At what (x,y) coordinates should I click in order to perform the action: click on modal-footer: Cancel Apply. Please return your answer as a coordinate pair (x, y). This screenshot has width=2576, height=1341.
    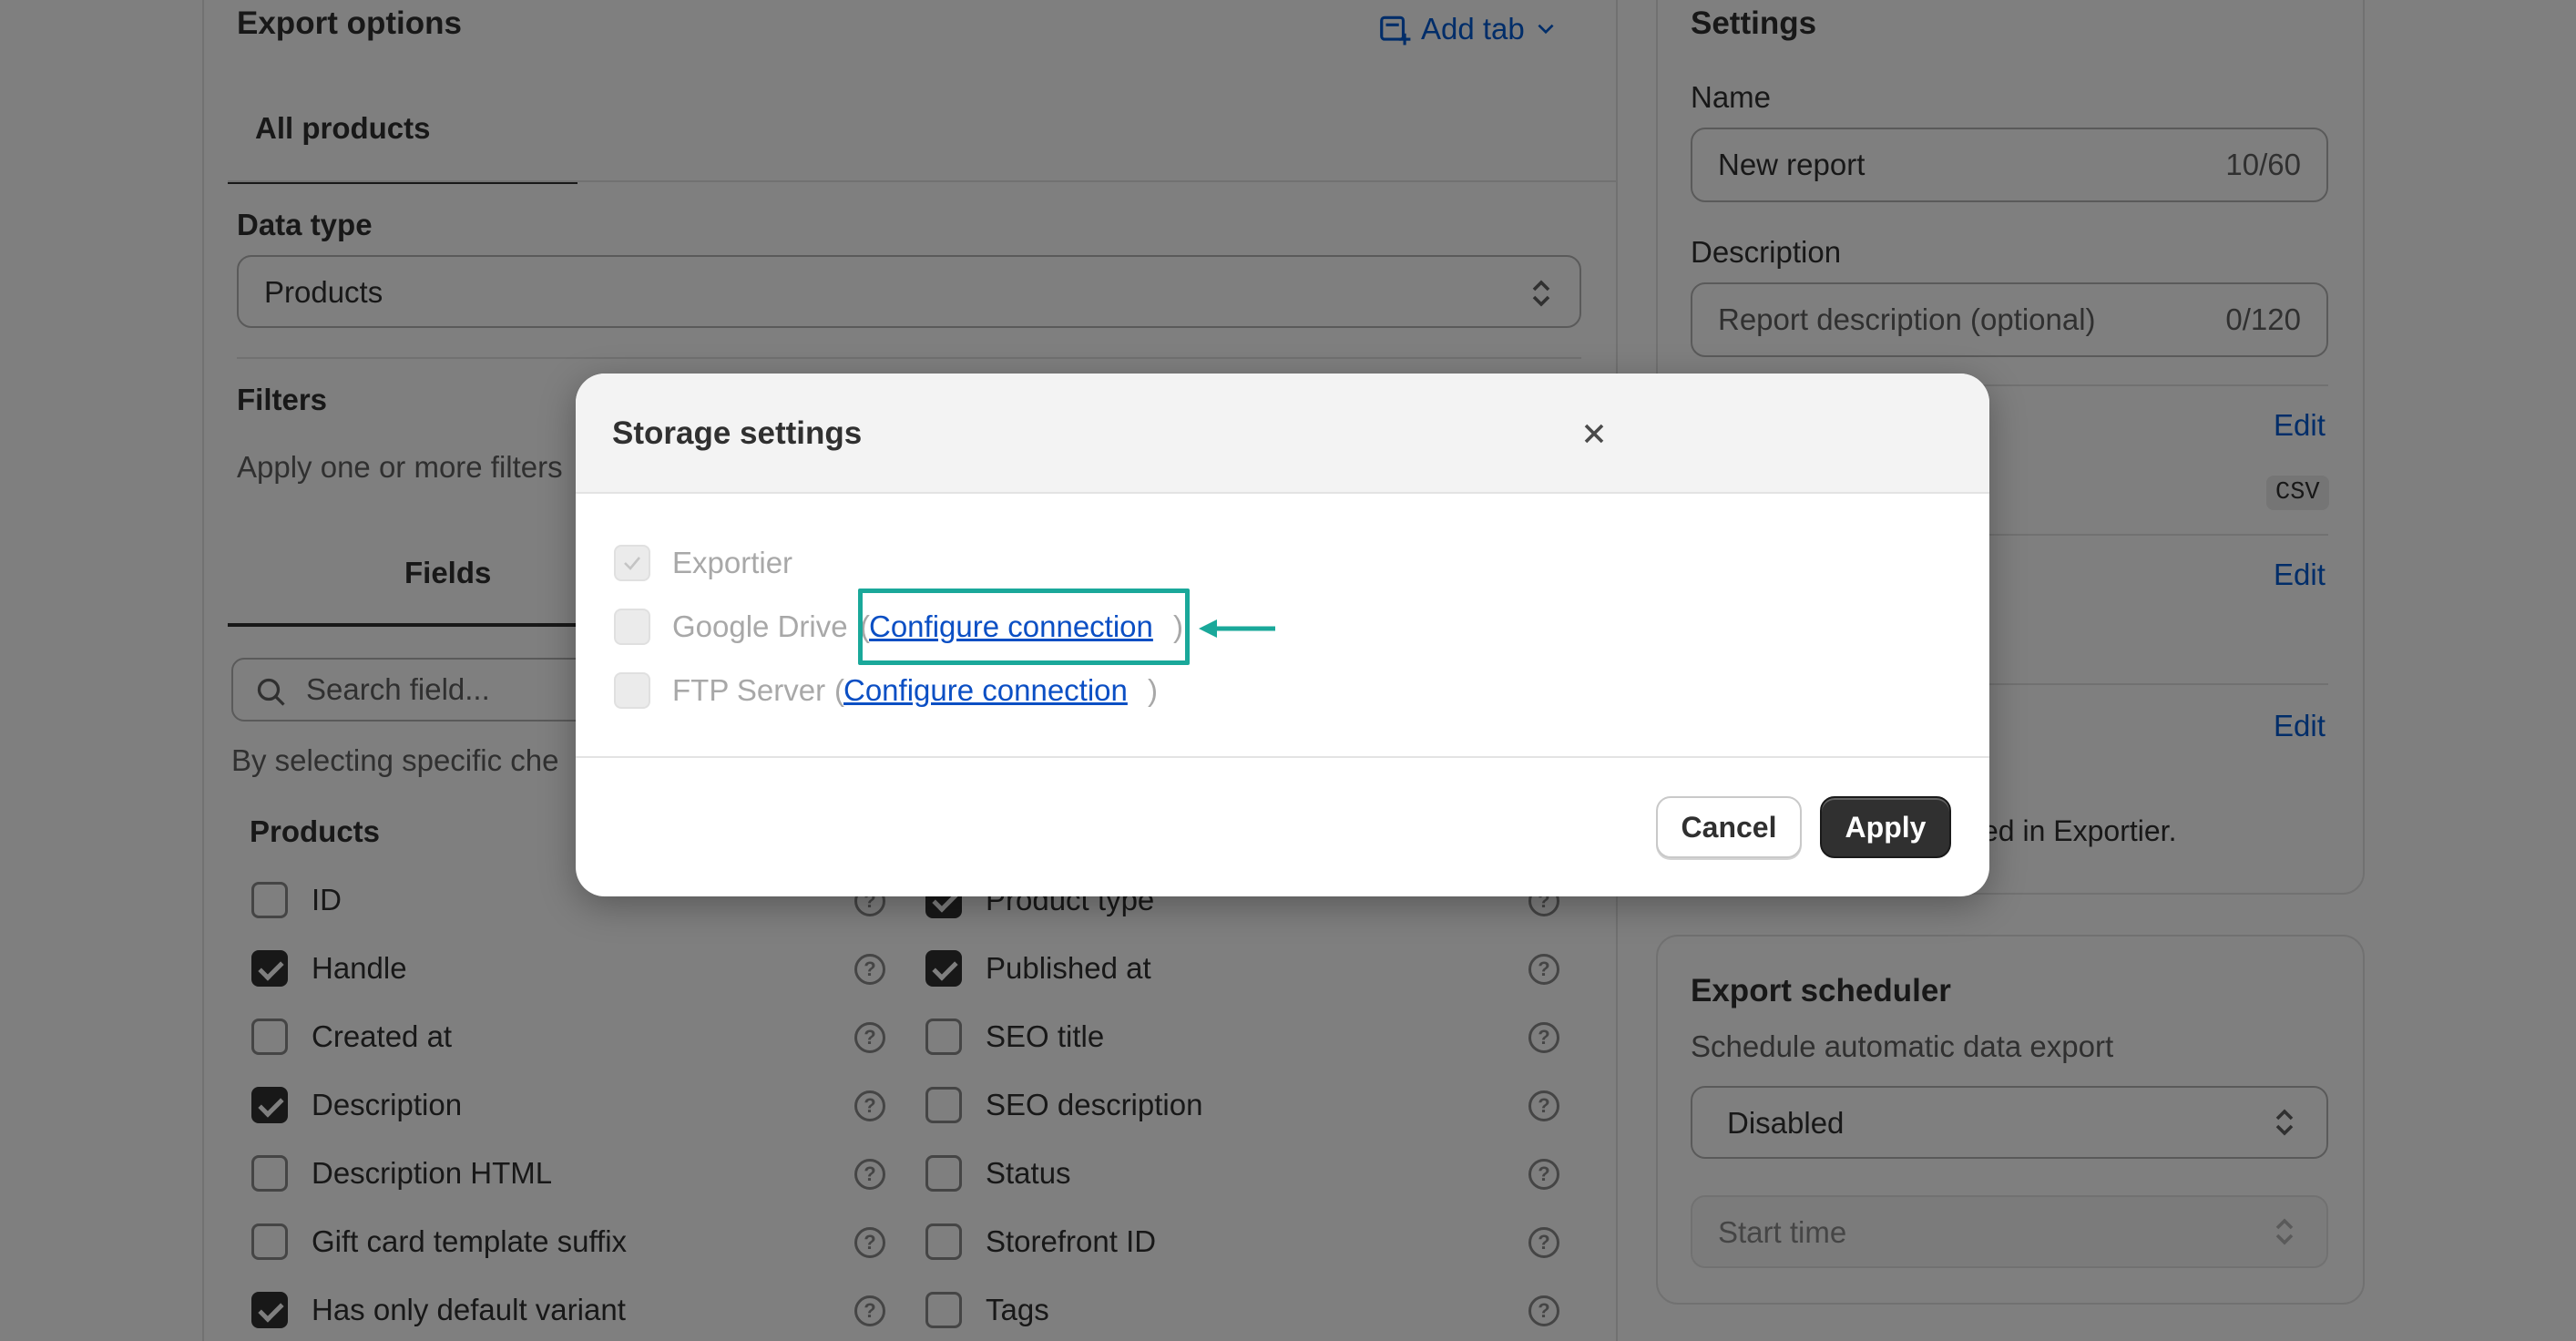
    Looking at the image, I should click on (1282, 826).